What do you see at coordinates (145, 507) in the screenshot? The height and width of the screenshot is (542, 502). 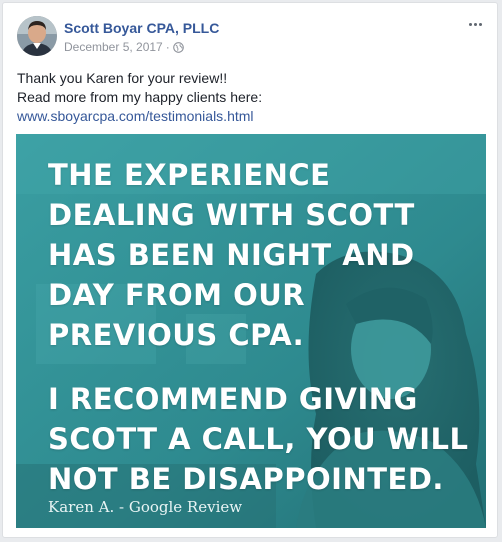 I see `quote-attribution: Karen A. - Google Review` at bounding box center [145, 507].